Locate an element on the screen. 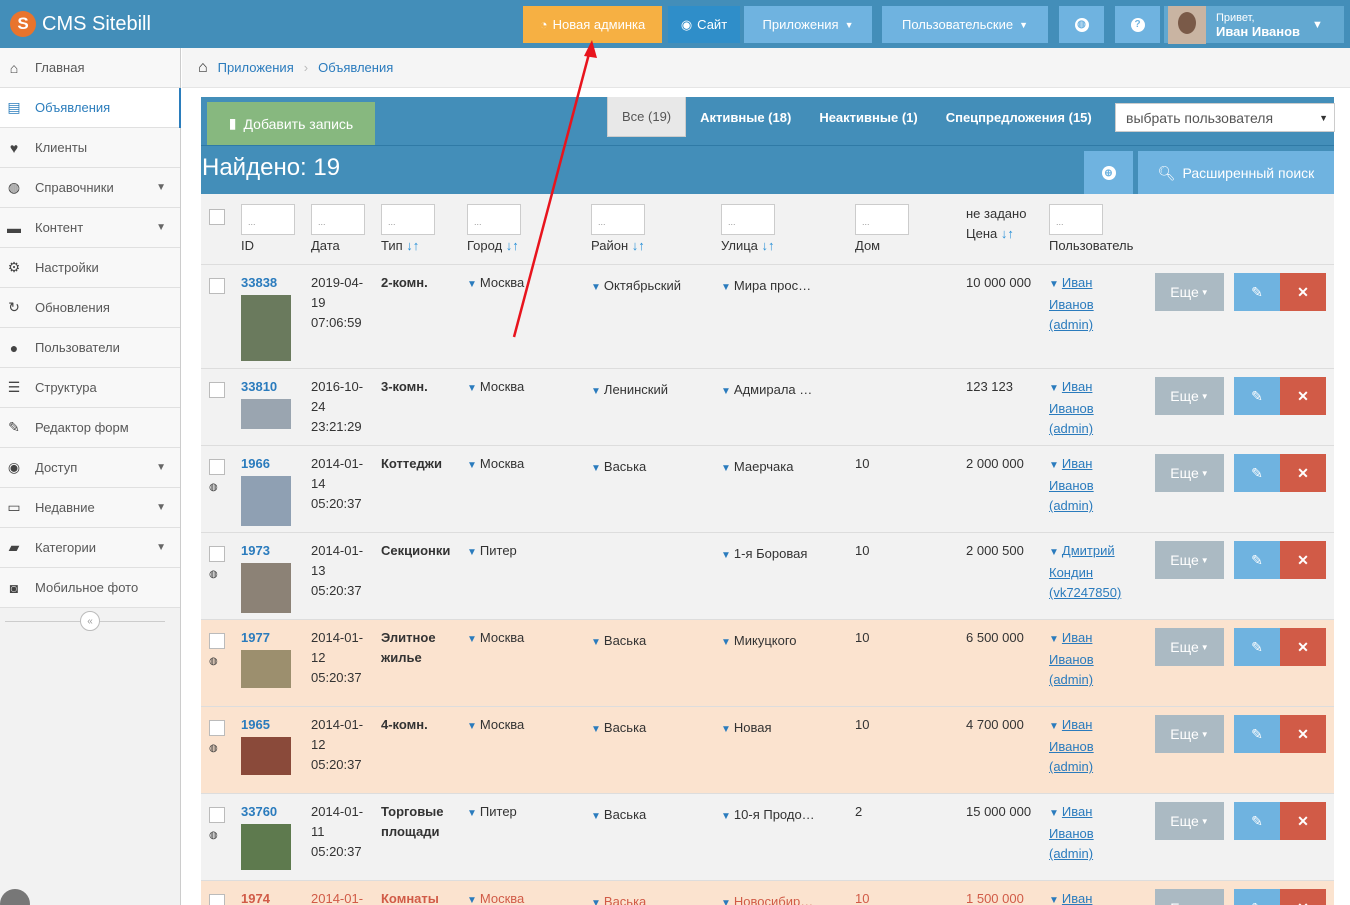 The height and width of the screenshot is (905, 1350). sidebar-item-1: ▤ Объявления is located at coordinates (90, 108).